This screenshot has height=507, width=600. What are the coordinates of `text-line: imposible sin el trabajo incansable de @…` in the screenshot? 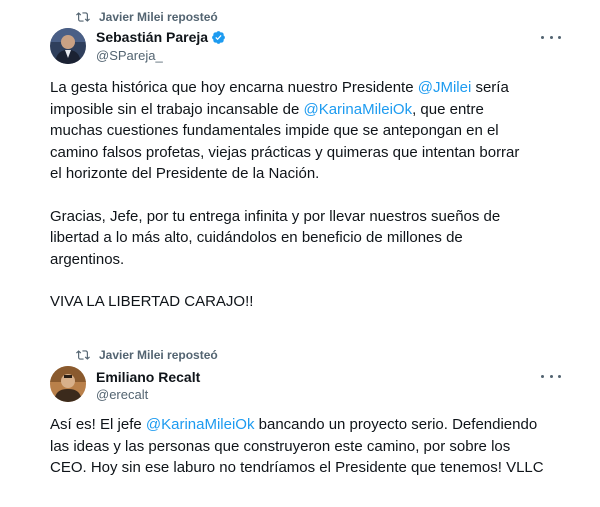 It's located at (310, 110).